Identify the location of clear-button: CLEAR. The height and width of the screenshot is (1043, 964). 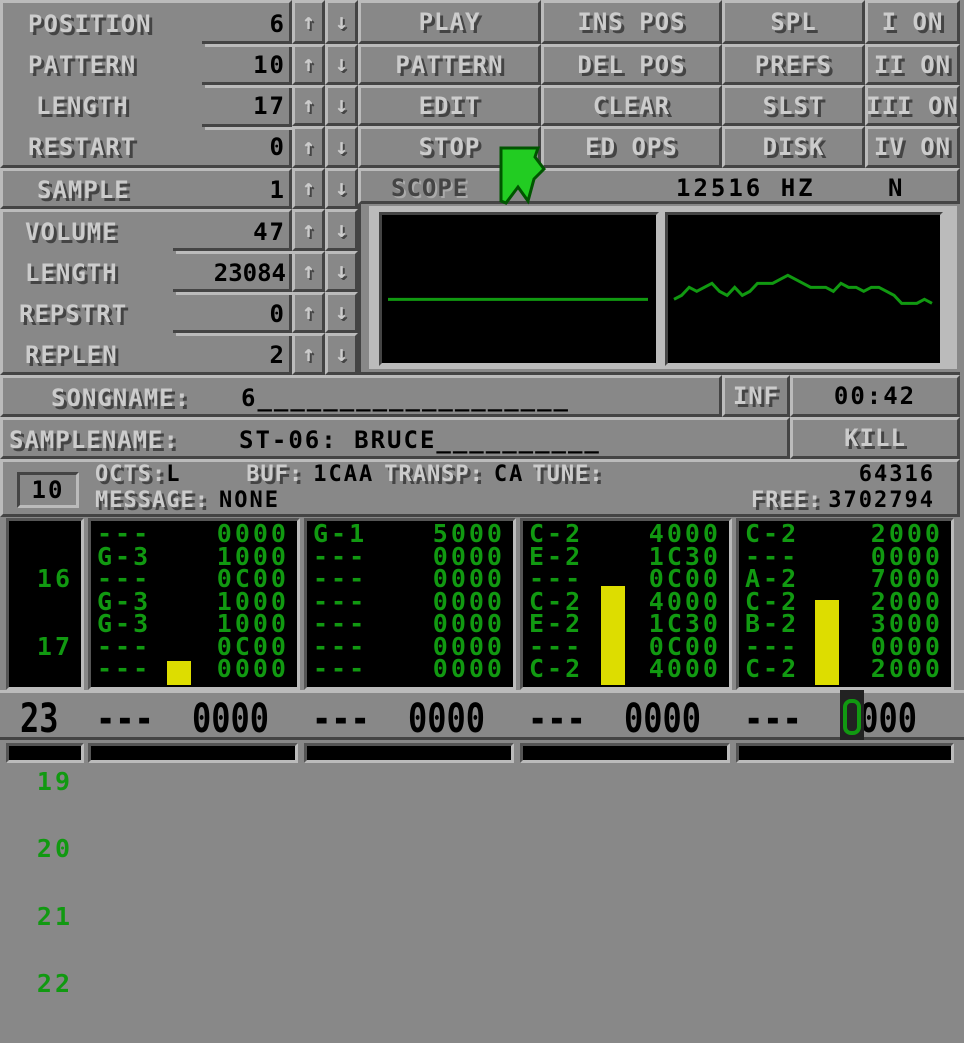
(631, 105).